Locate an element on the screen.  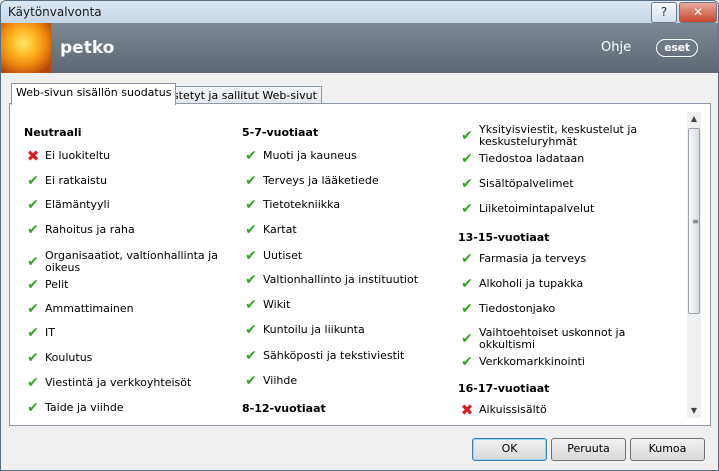
category-item: ✔ Viihde is located at coordinates (342, 381).